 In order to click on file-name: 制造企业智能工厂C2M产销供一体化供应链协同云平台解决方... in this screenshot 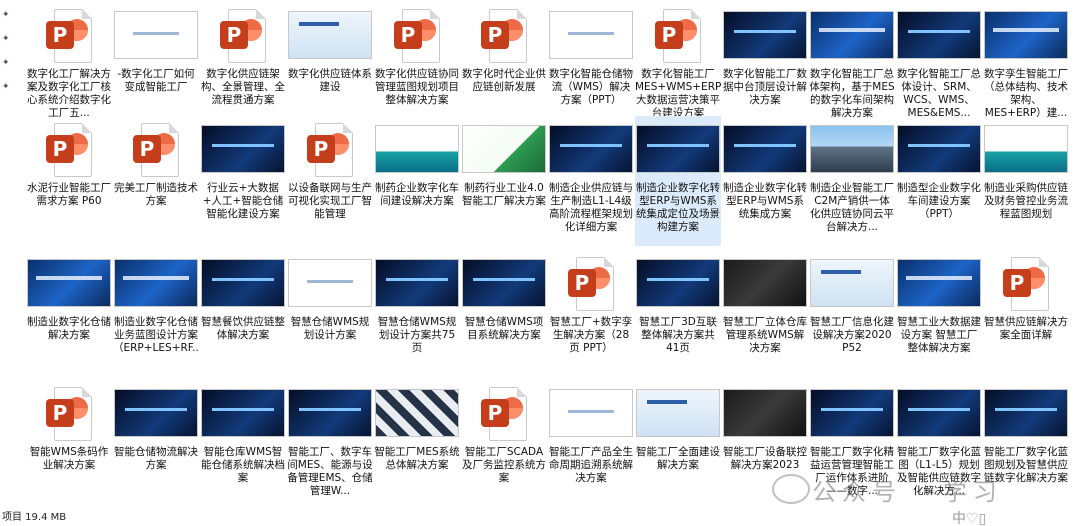, I will do `click(852, 207)`.